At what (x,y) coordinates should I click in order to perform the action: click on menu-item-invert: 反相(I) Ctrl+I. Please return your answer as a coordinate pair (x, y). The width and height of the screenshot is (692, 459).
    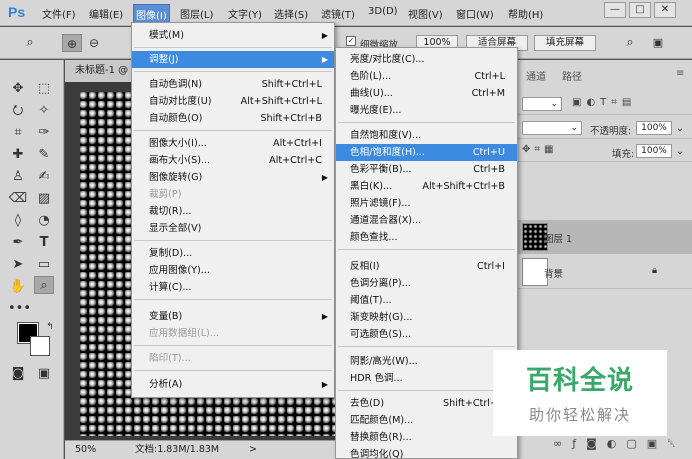
    Looking at the image, I should click on (426, 266).